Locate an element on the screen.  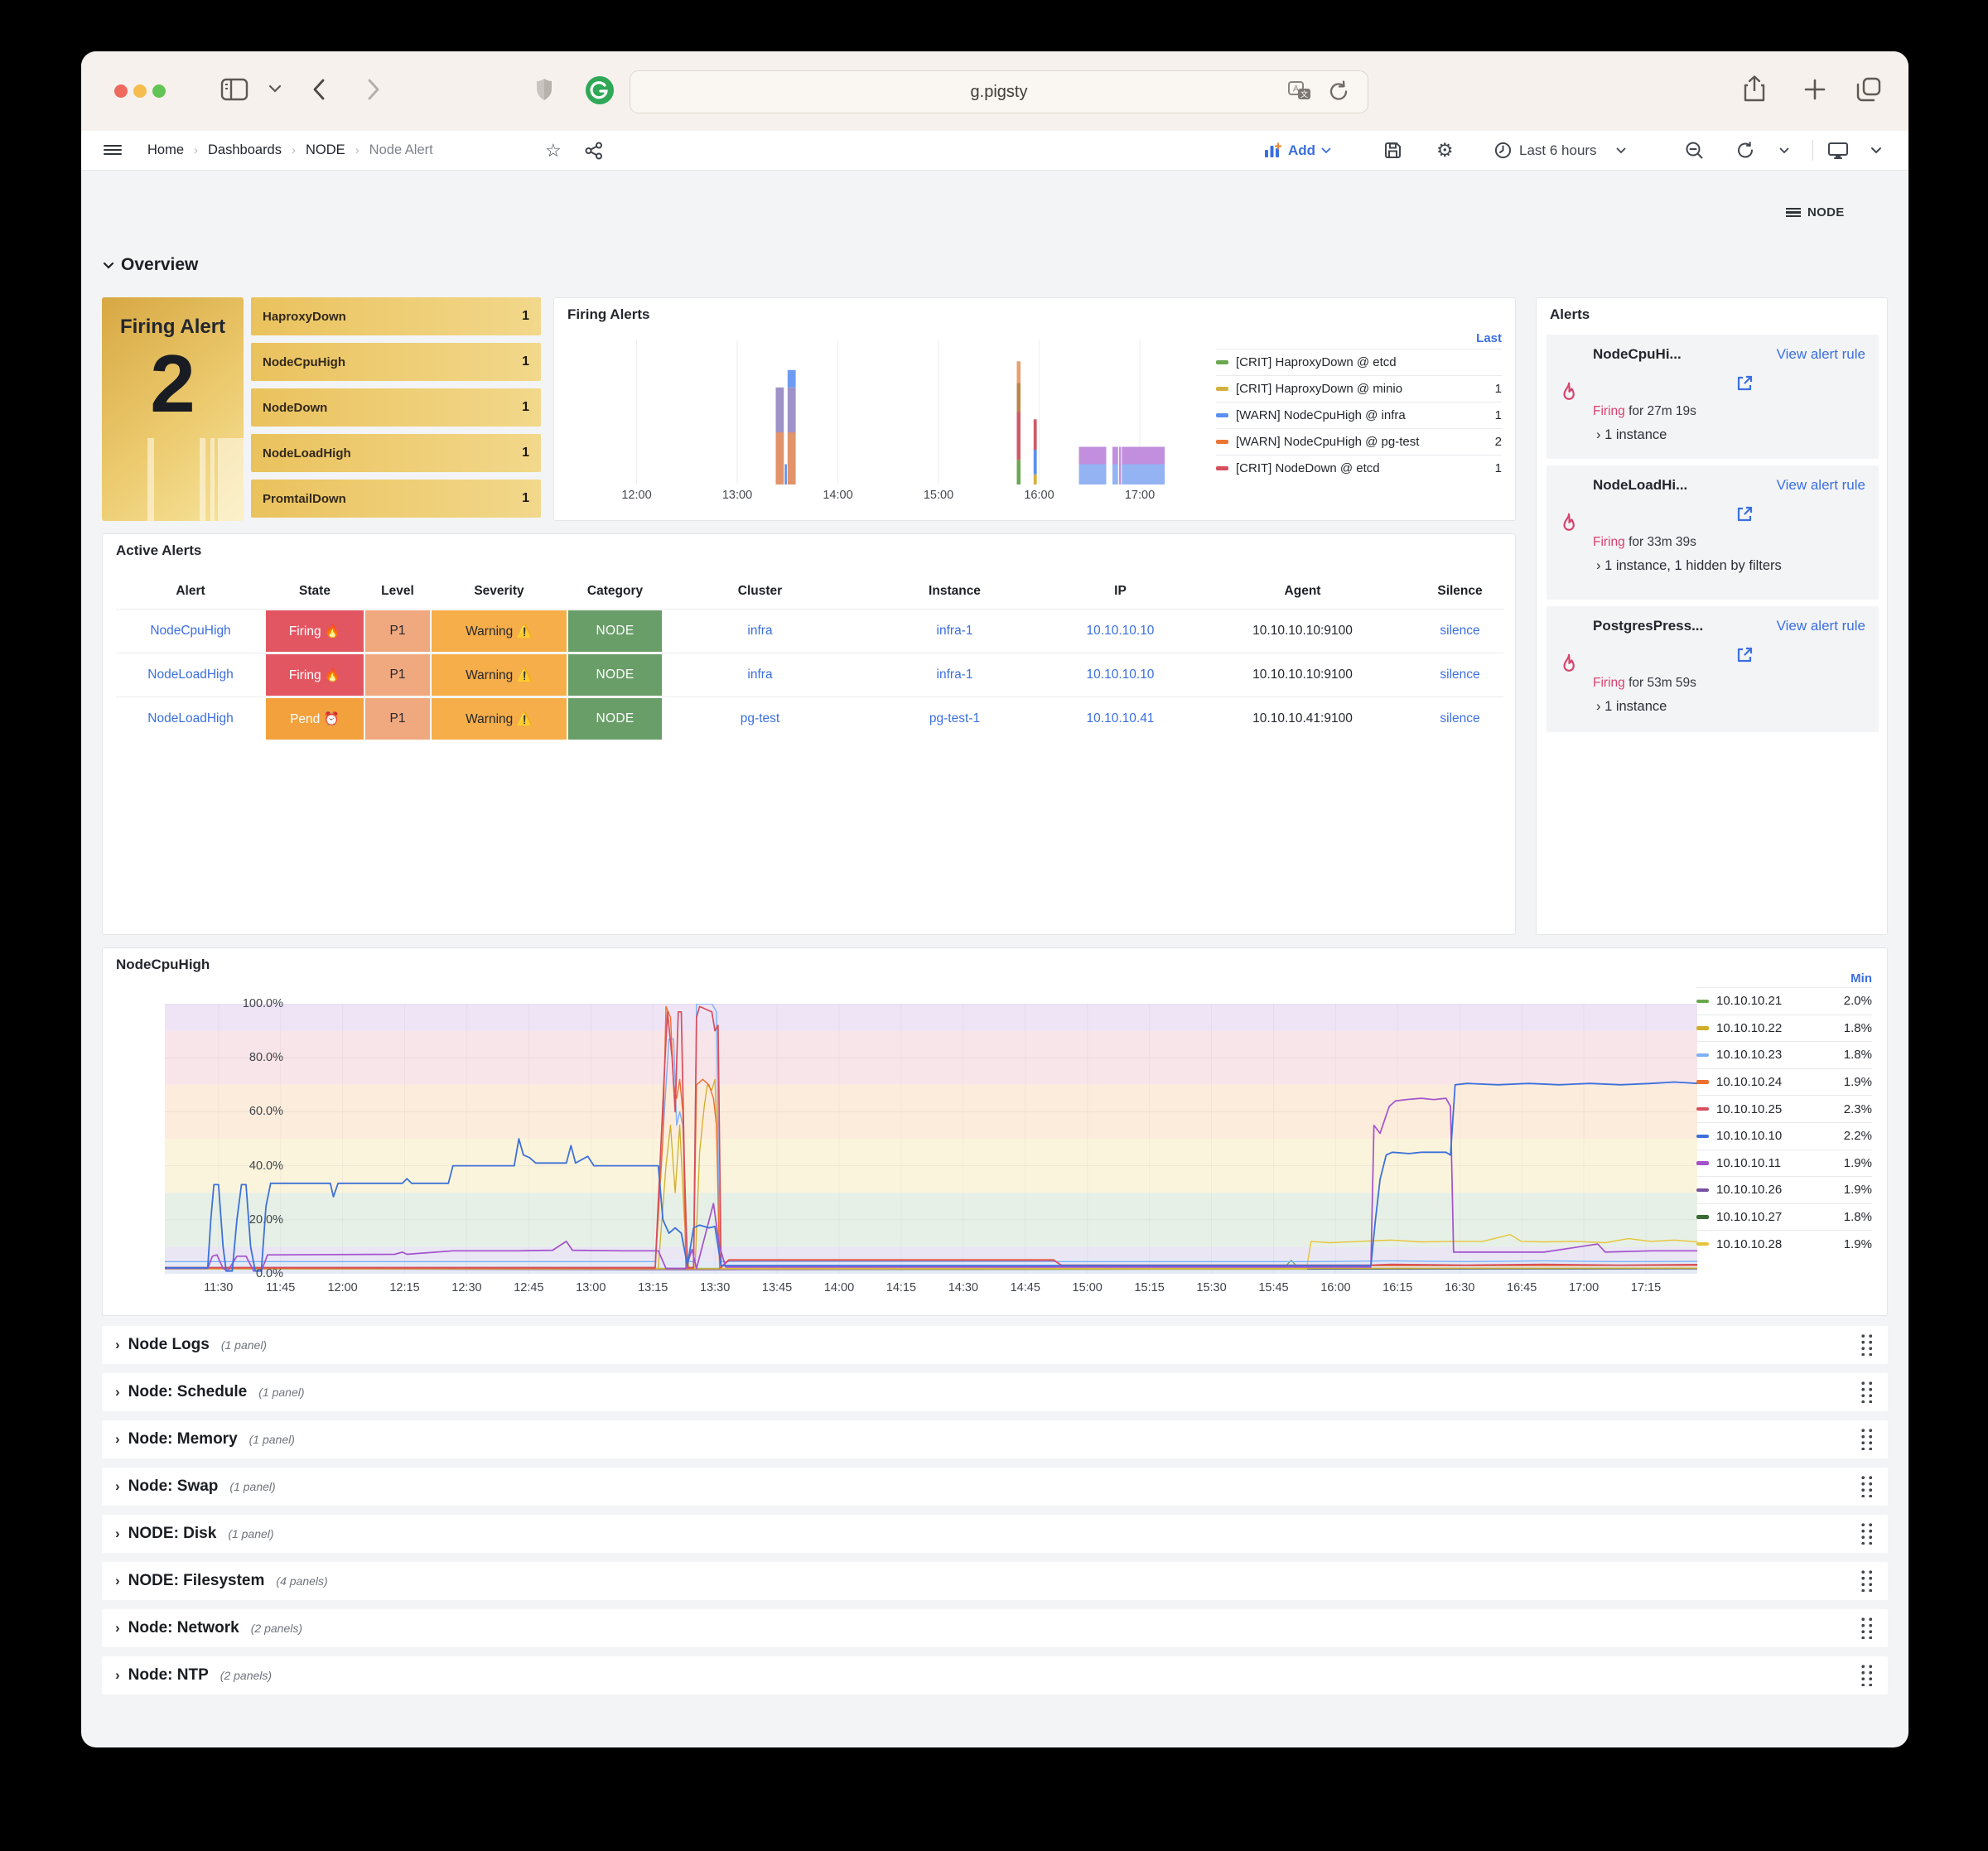
node-row-header: NODE is located at coordinates (1815, 212).